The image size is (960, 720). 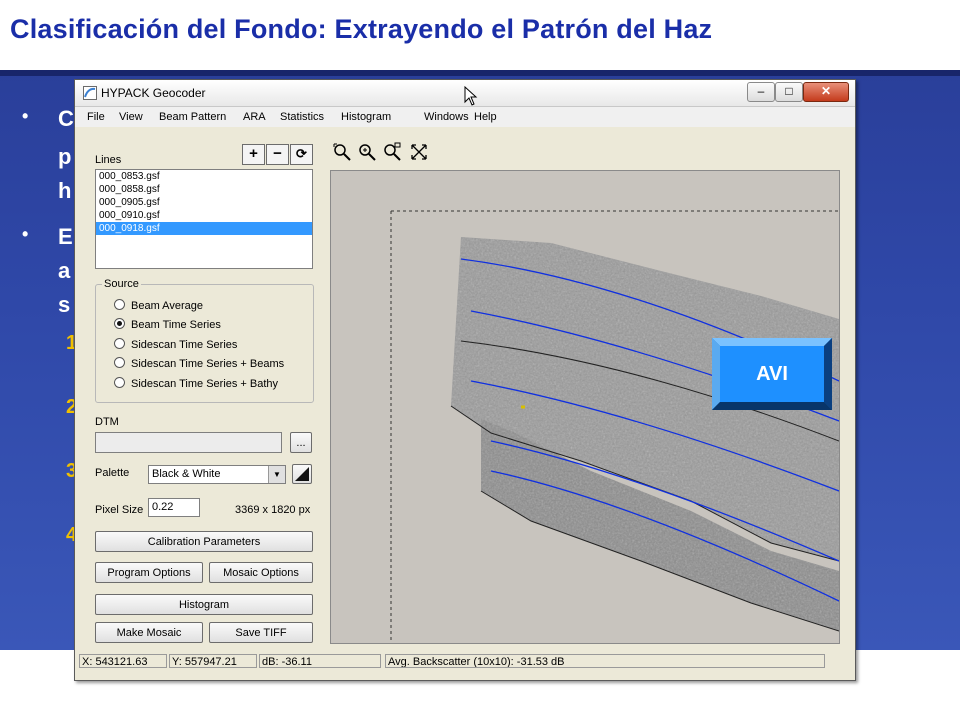 I want to click on dtm-label: DTM, so click(x=107, y=422).